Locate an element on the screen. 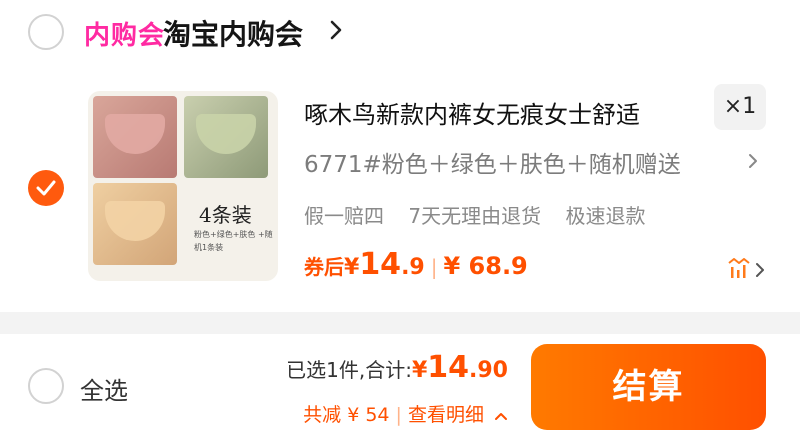 Image resolution: width=800 pixels, height=444 pixels. item-select-checkbox is located at coordinates (46, 188).